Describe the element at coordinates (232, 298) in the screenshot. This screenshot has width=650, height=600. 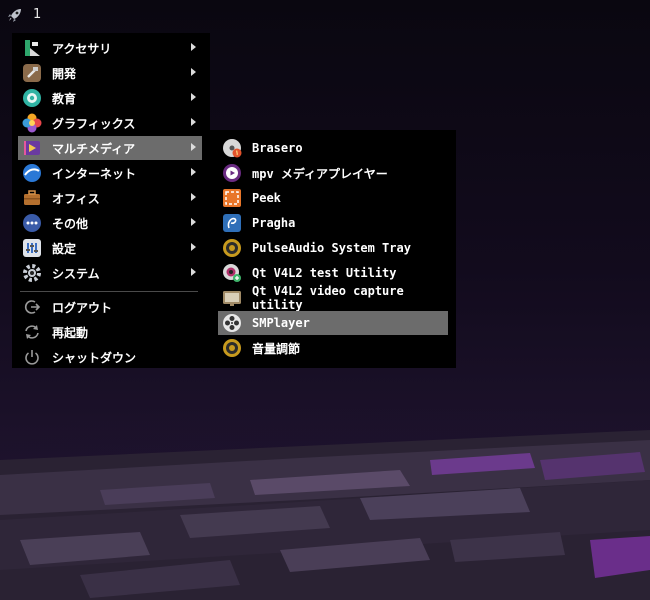
I see `video-capture-icon` at that location.